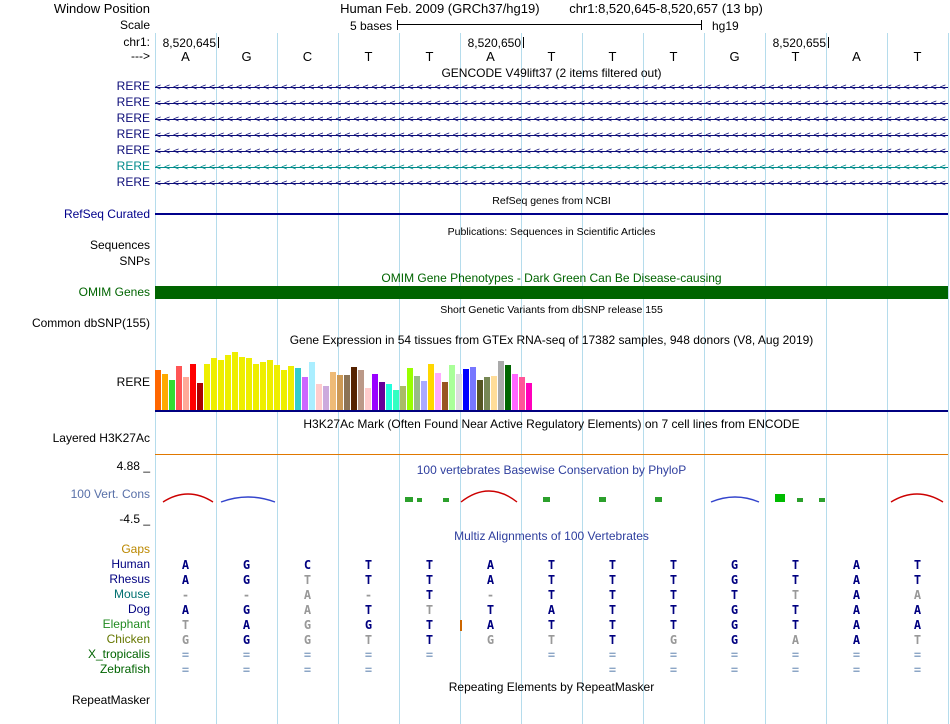  I want to click on h3k27ac-signal-line, so click(551, 454).